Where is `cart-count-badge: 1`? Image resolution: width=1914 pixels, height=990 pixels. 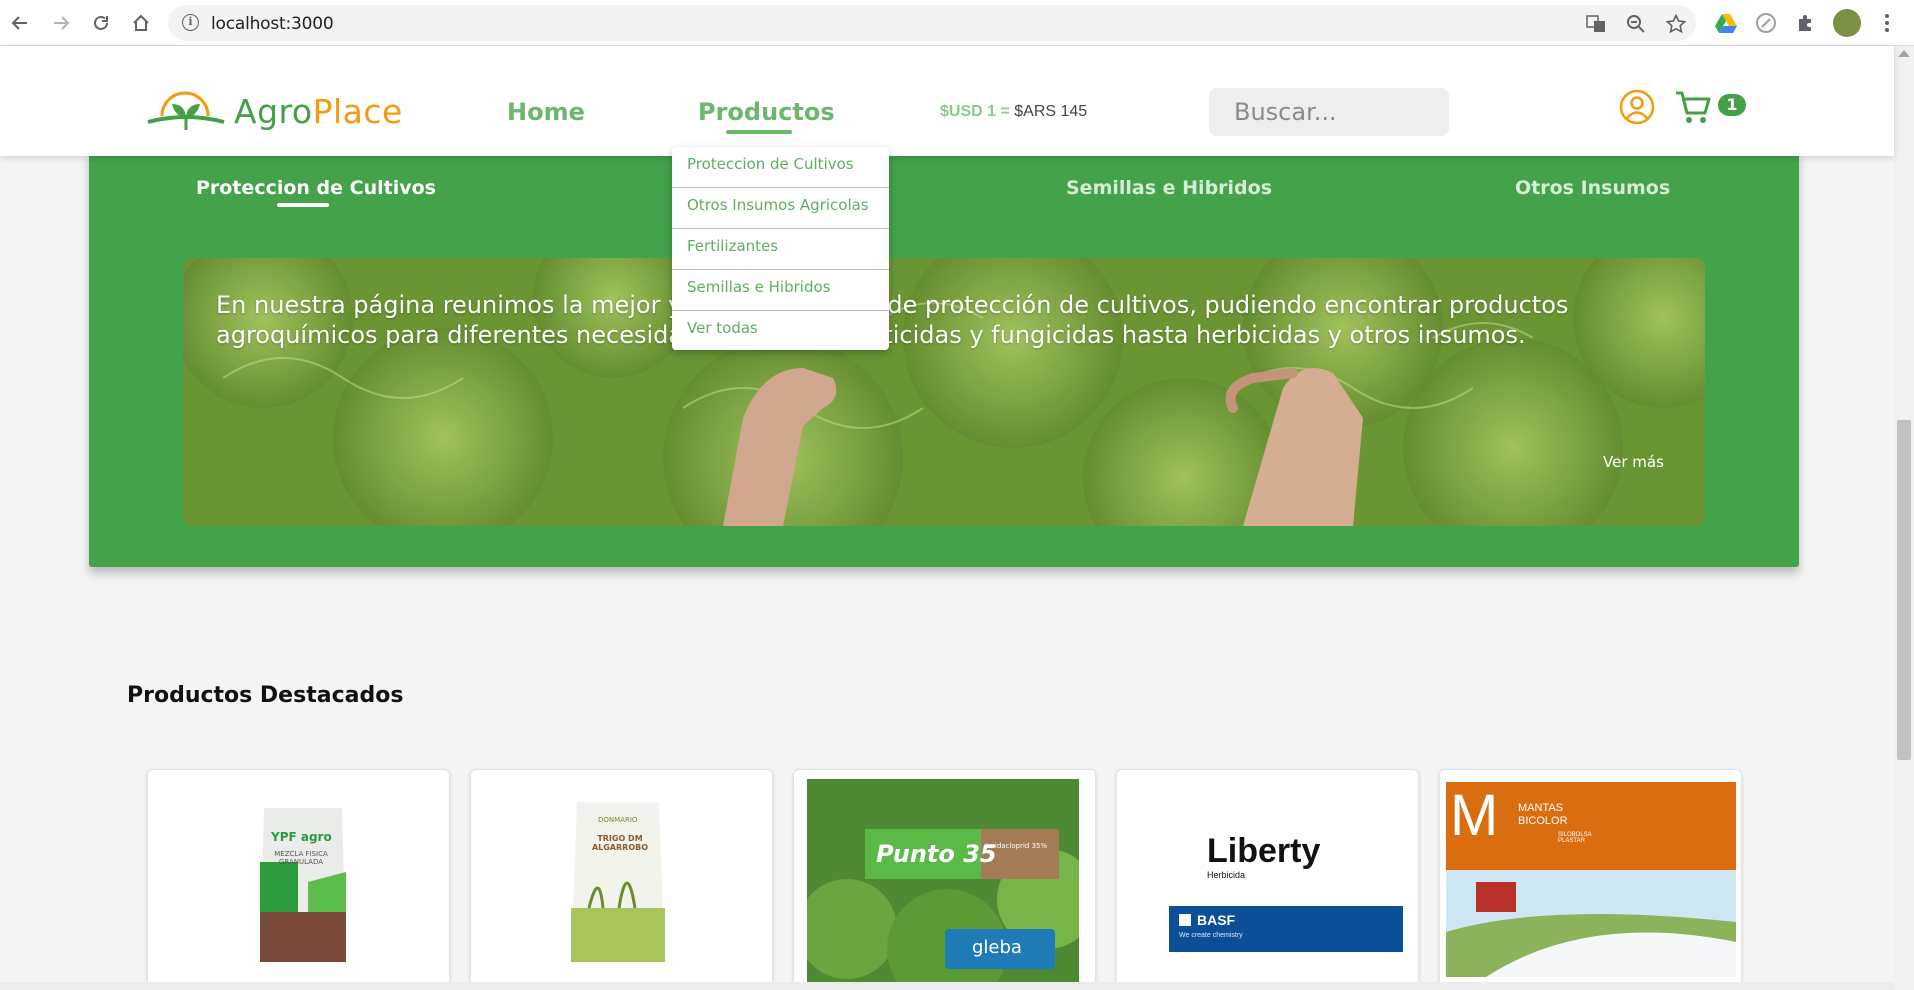 cart-count-badge: 1 is located at coordinates (1732, 105).